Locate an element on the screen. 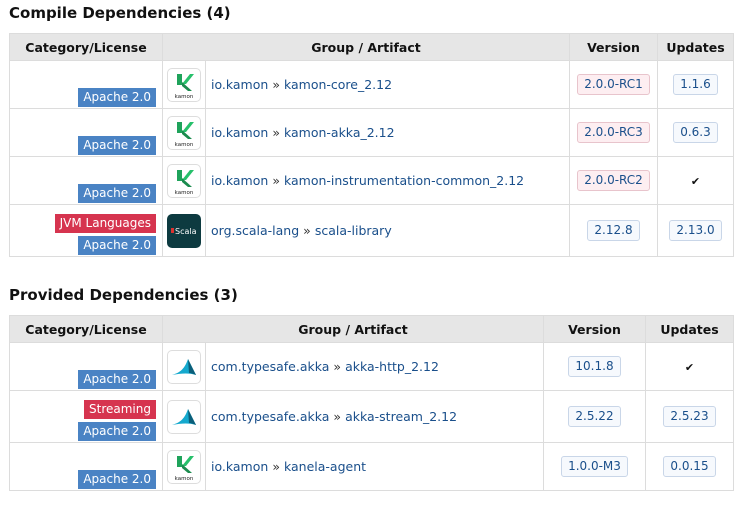 The image size is (737, 523). category-badge: Streaming is located at coordinates (120, 409).